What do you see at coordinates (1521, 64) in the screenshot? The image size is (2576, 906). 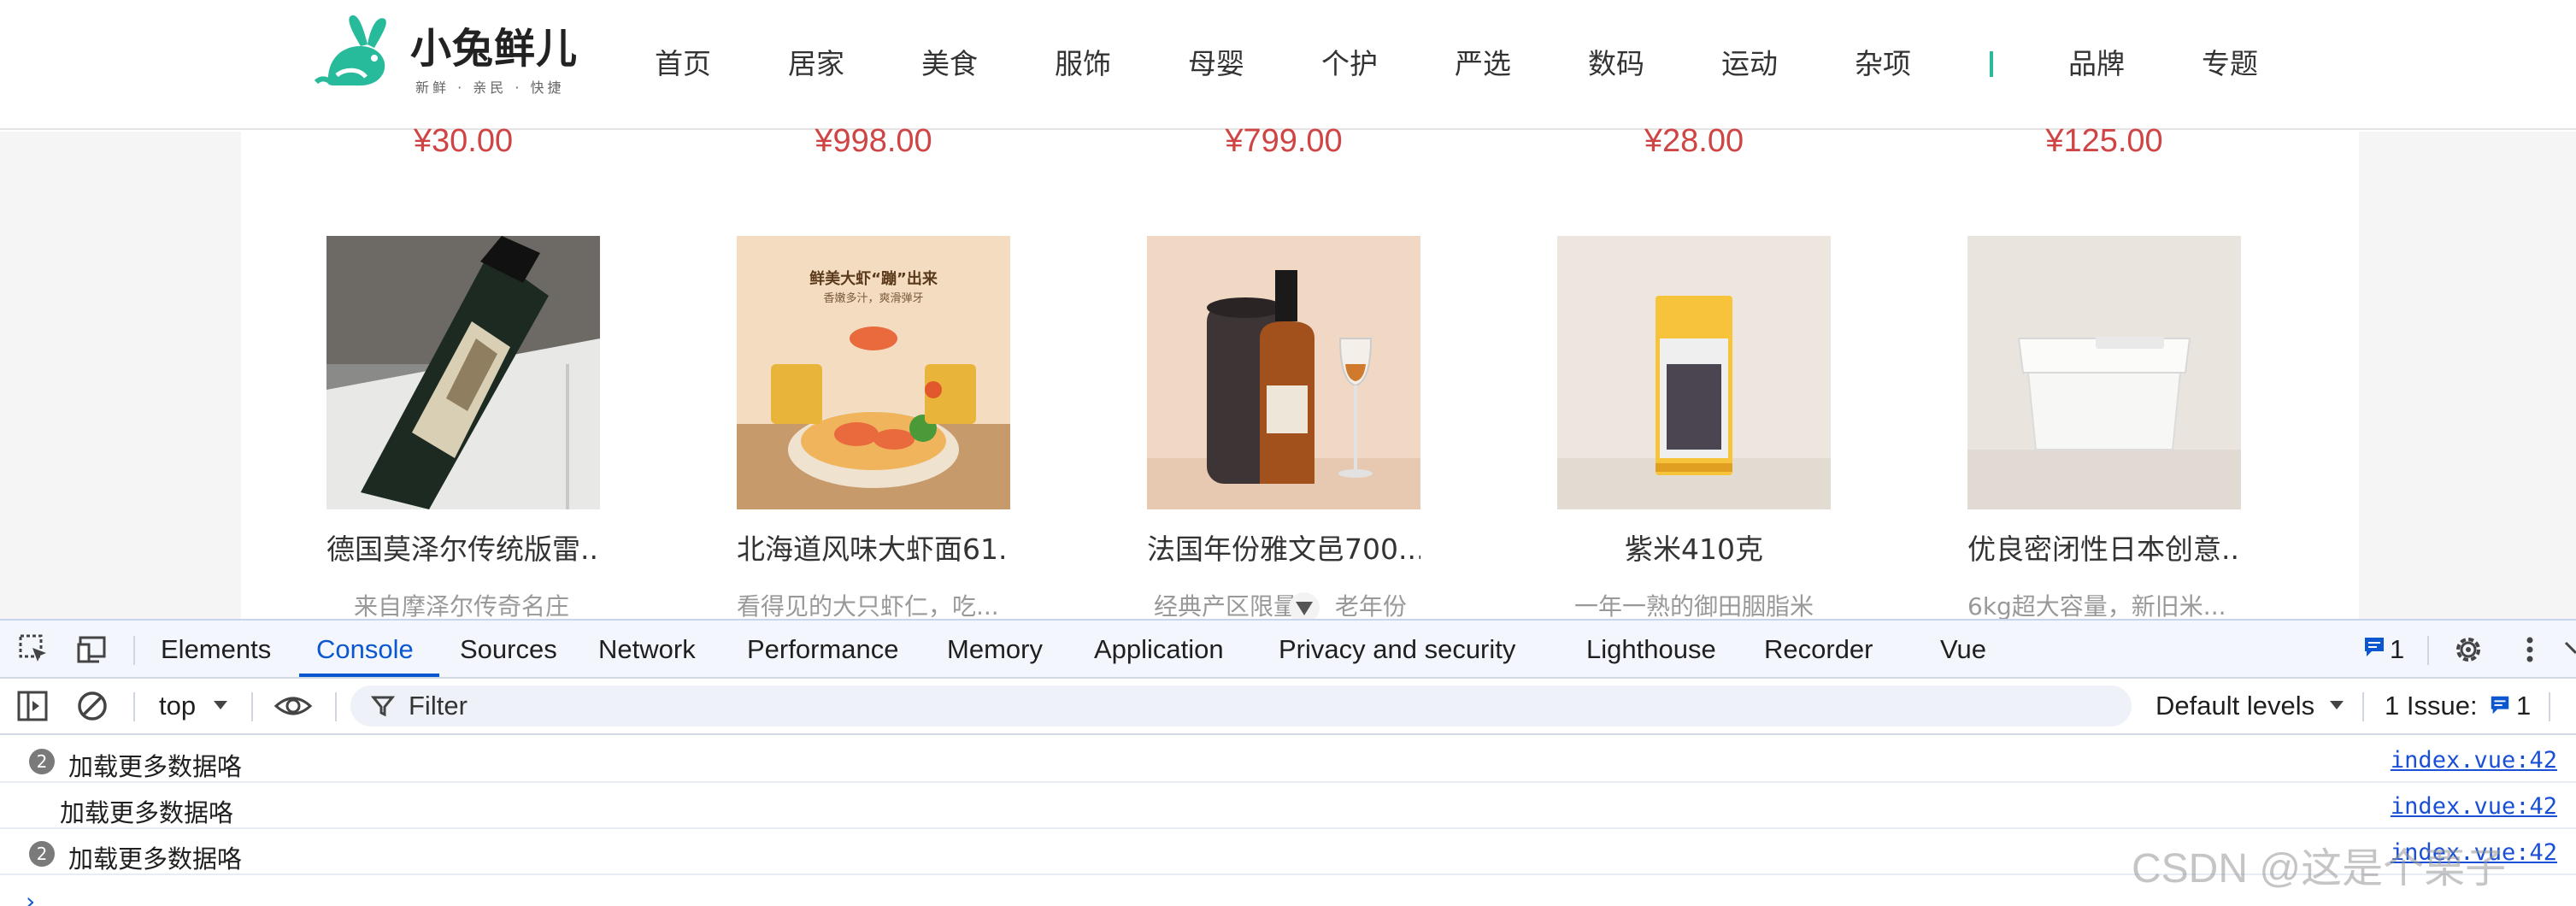 I see `nav-item-selection: 严选` at bounding box center [1521, 64].